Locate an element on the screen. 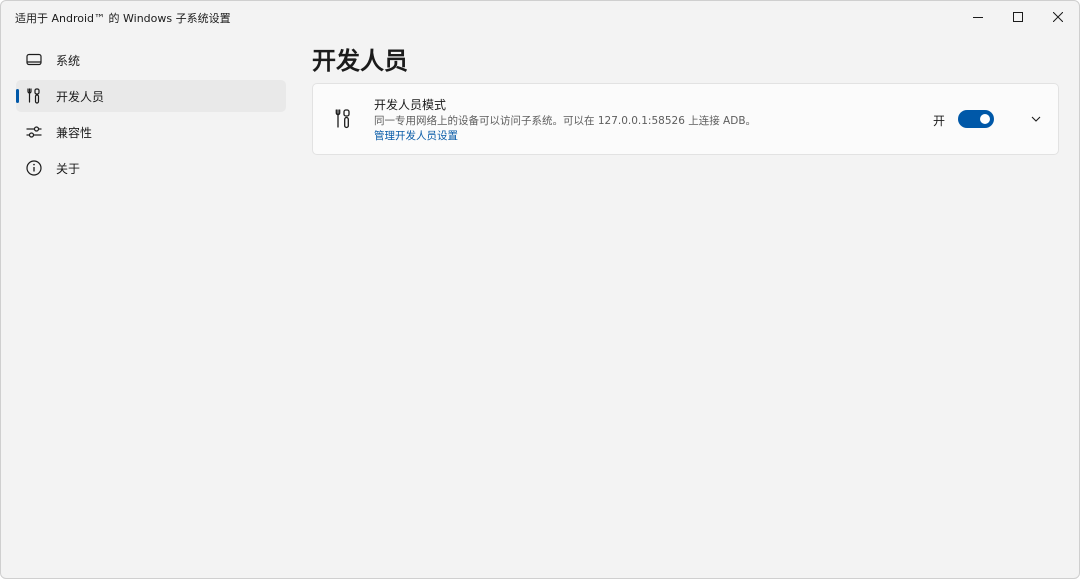 This screenshot has height=579, width=1080. sidebar-item-developer: 开发人员 is located at coordinates (151, 96).